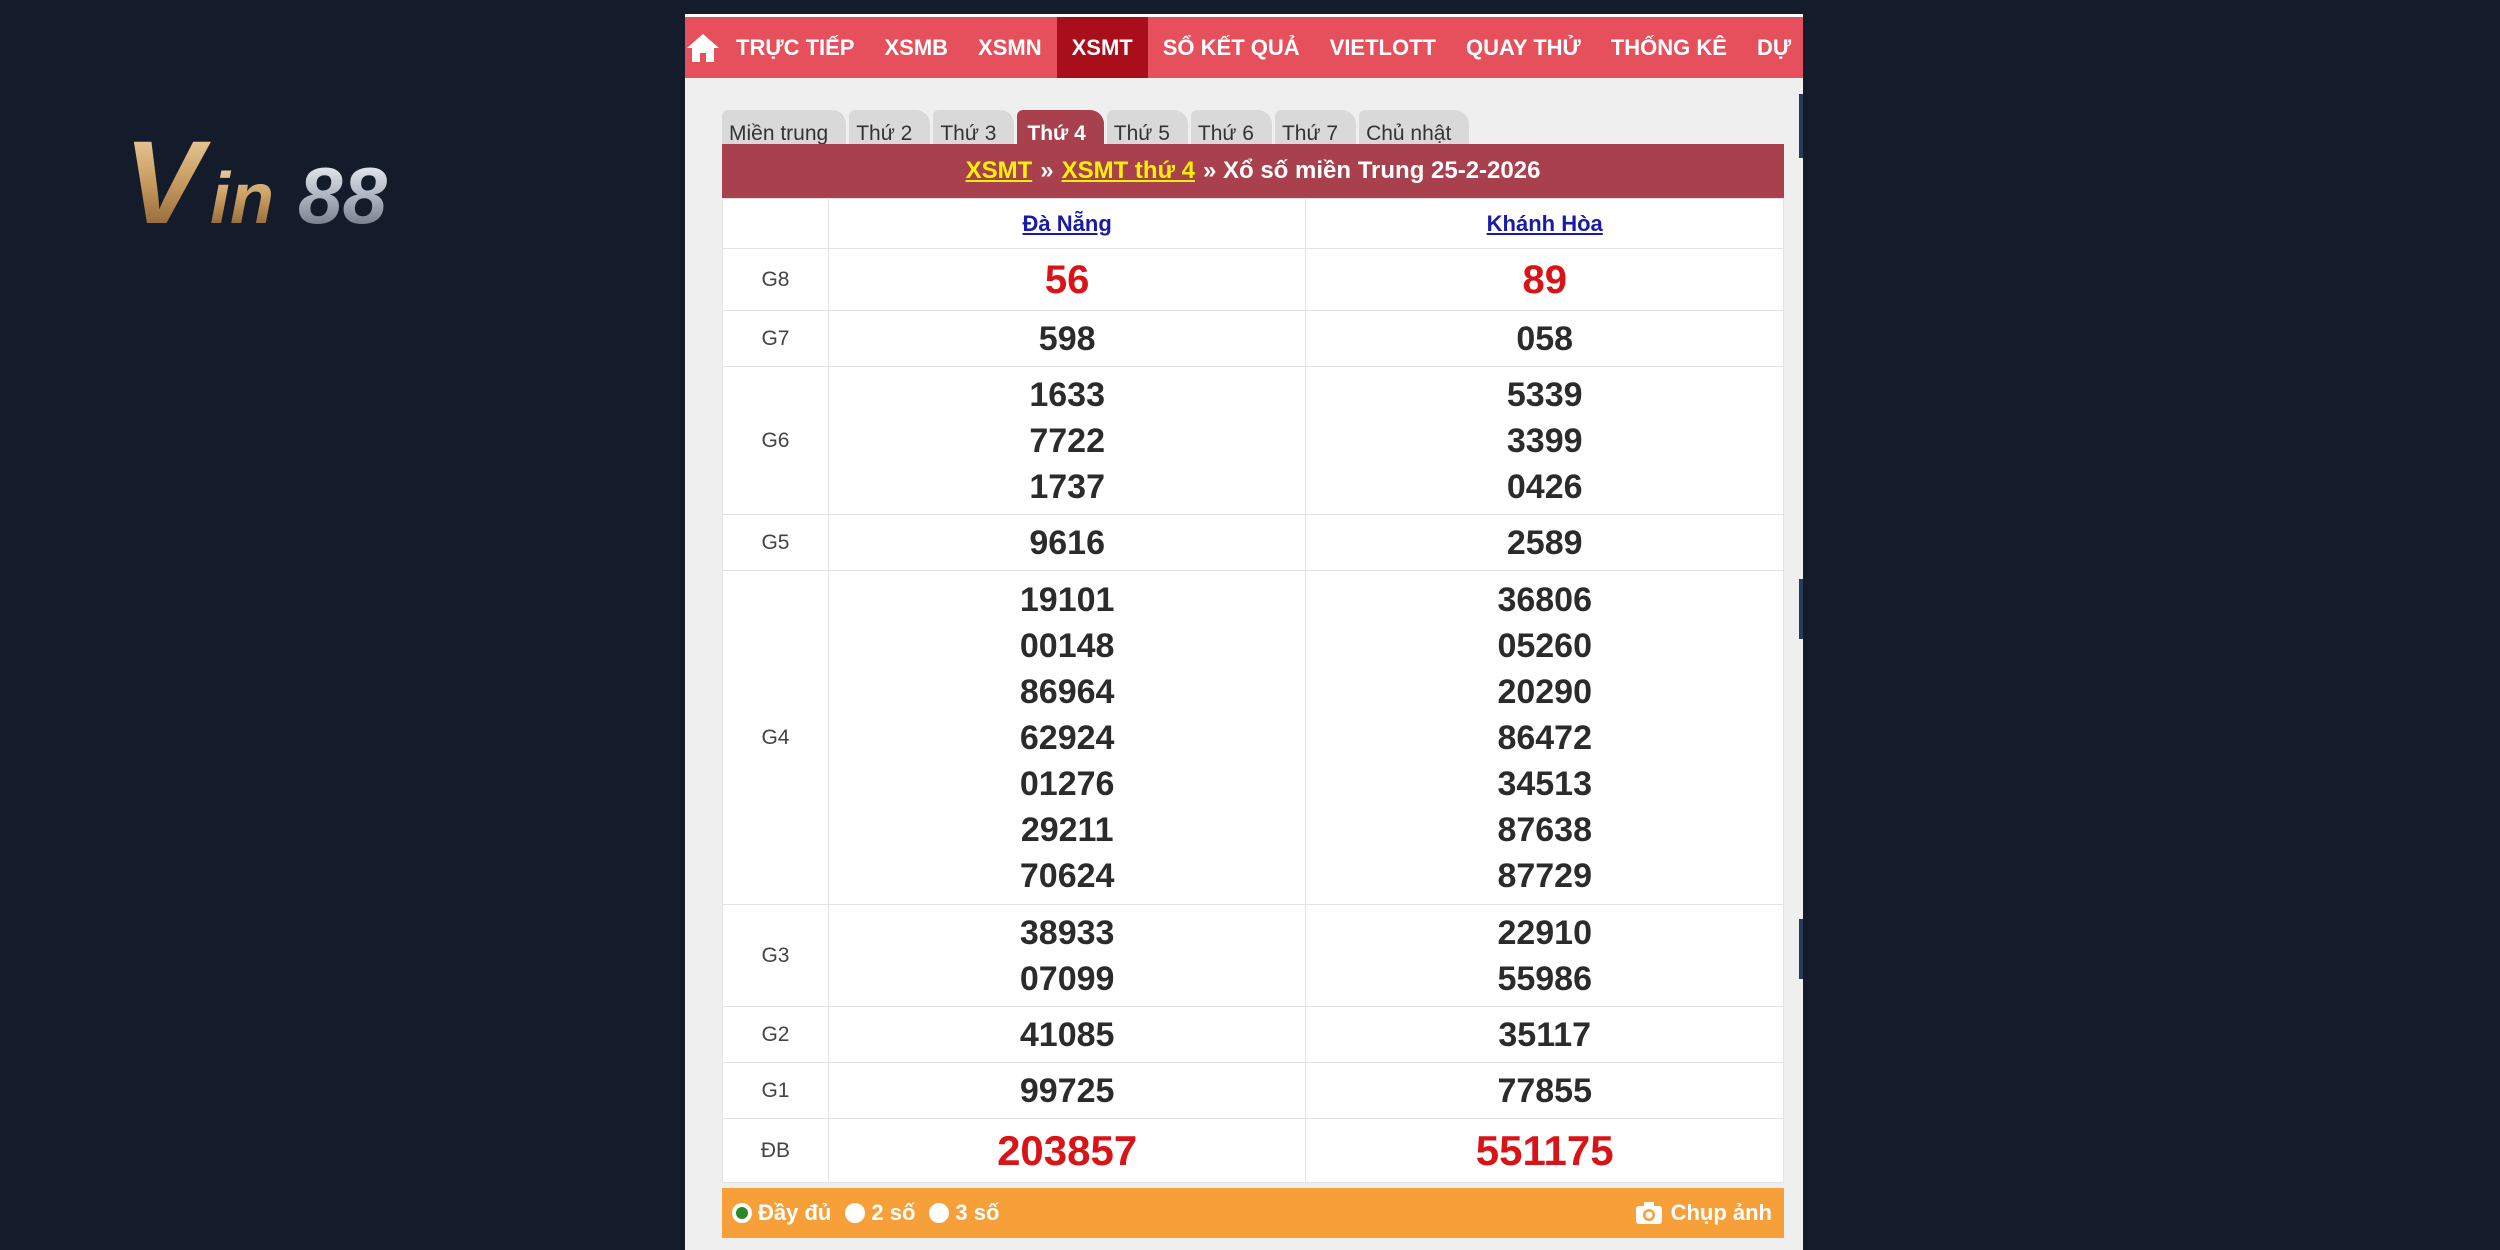 The image size is (2500, 1250). Describe the element at coordinates (775, 1034) in the screenshot. I see `prize-label: G2` at that location.